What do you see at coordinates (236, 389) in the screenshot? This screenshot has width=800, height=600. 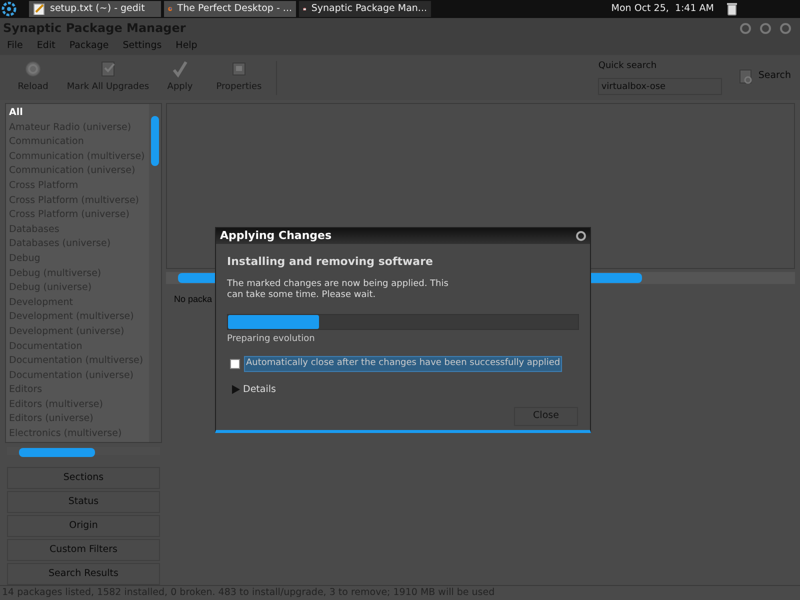 I see `expander-icon` at bounding box center [236, 389].